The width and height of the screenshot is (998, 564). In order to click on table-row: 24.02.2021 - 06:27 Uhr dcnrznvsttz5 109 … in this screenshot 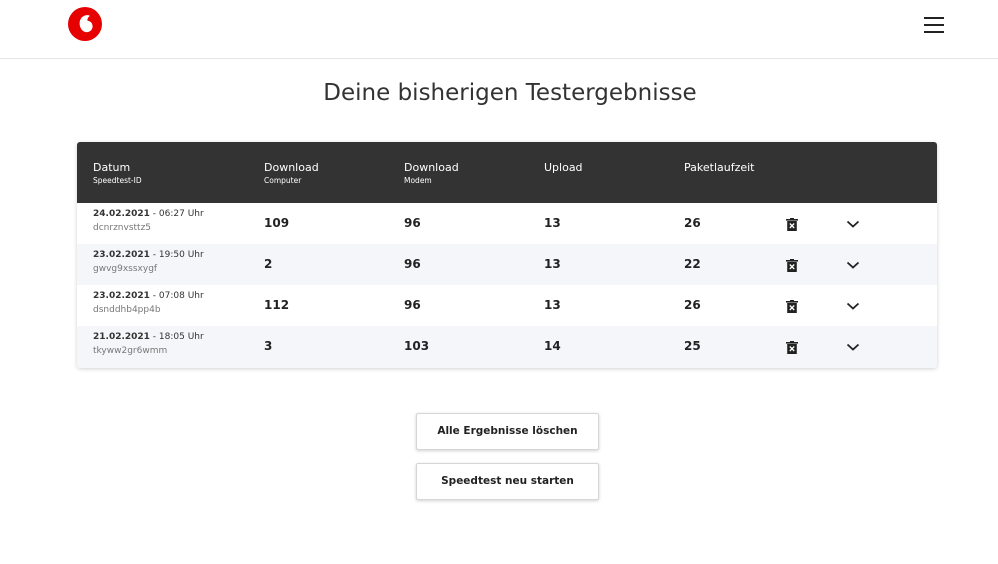, I will do `click(507, 223)`.